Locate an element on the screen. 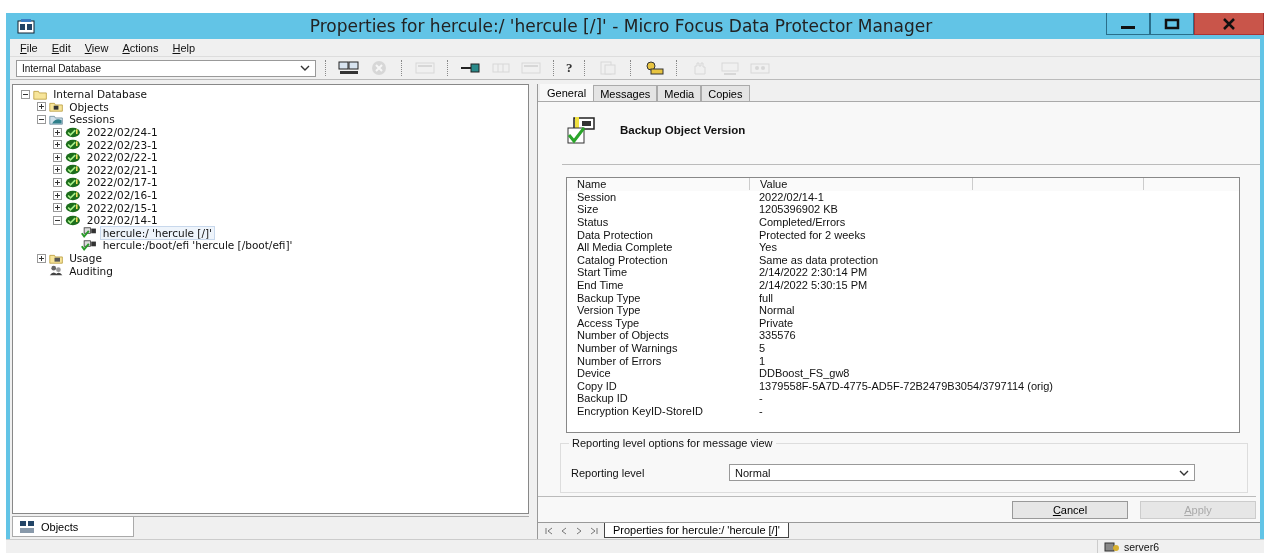 This screenshot has width=1270, height=553. column-header: Value is located at coordinates (861, 184).